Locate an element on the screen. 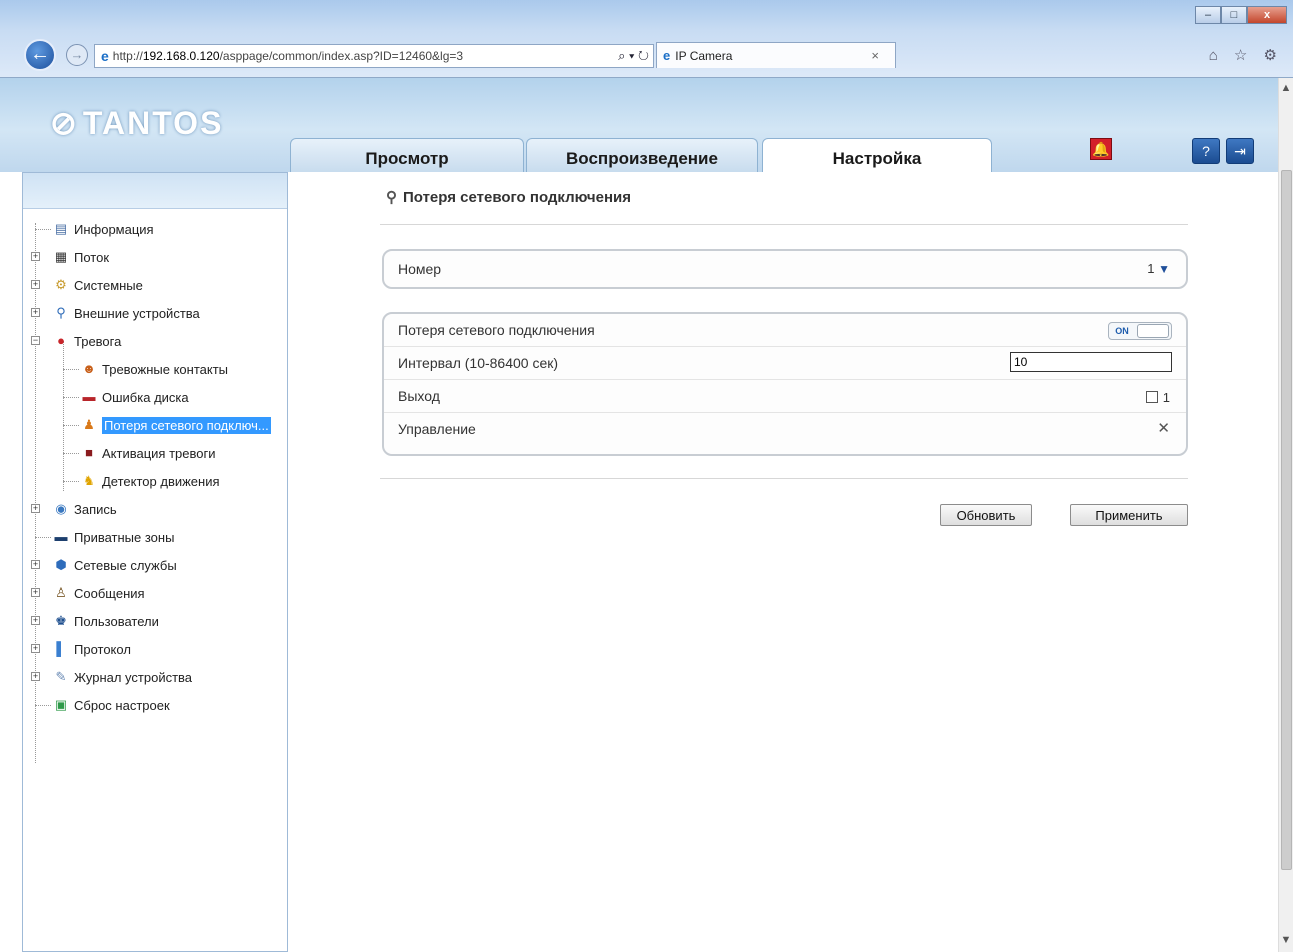 Image resolution: width=1293 pixels, height=952 pixels. dropdown-arrow-icon: ▼ is located at coordinates (1164, 269).